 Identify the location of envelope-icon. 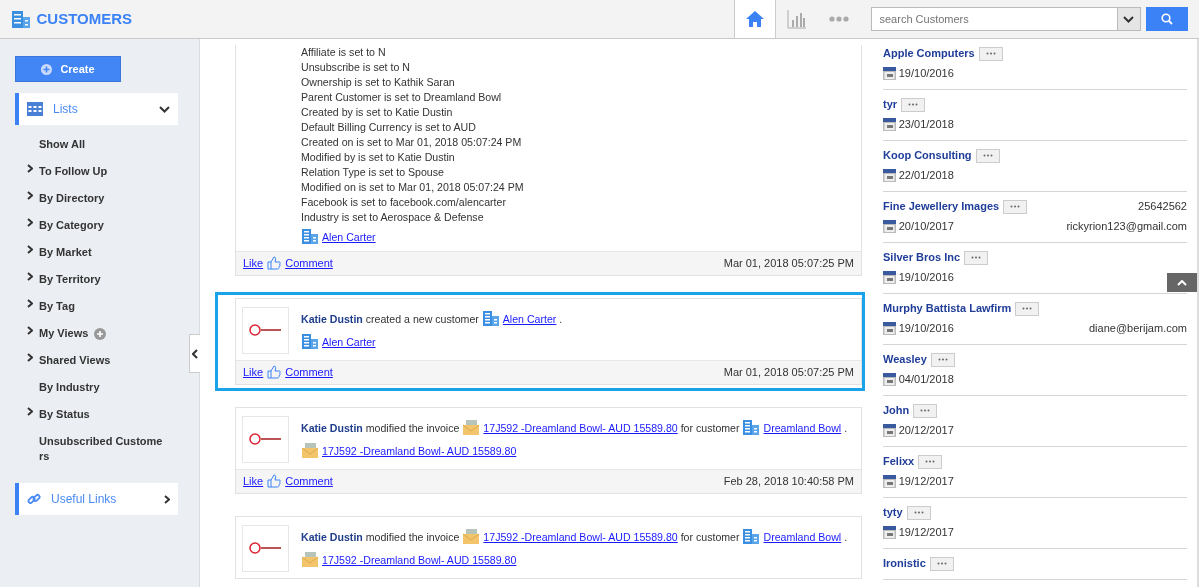
(310, 449).